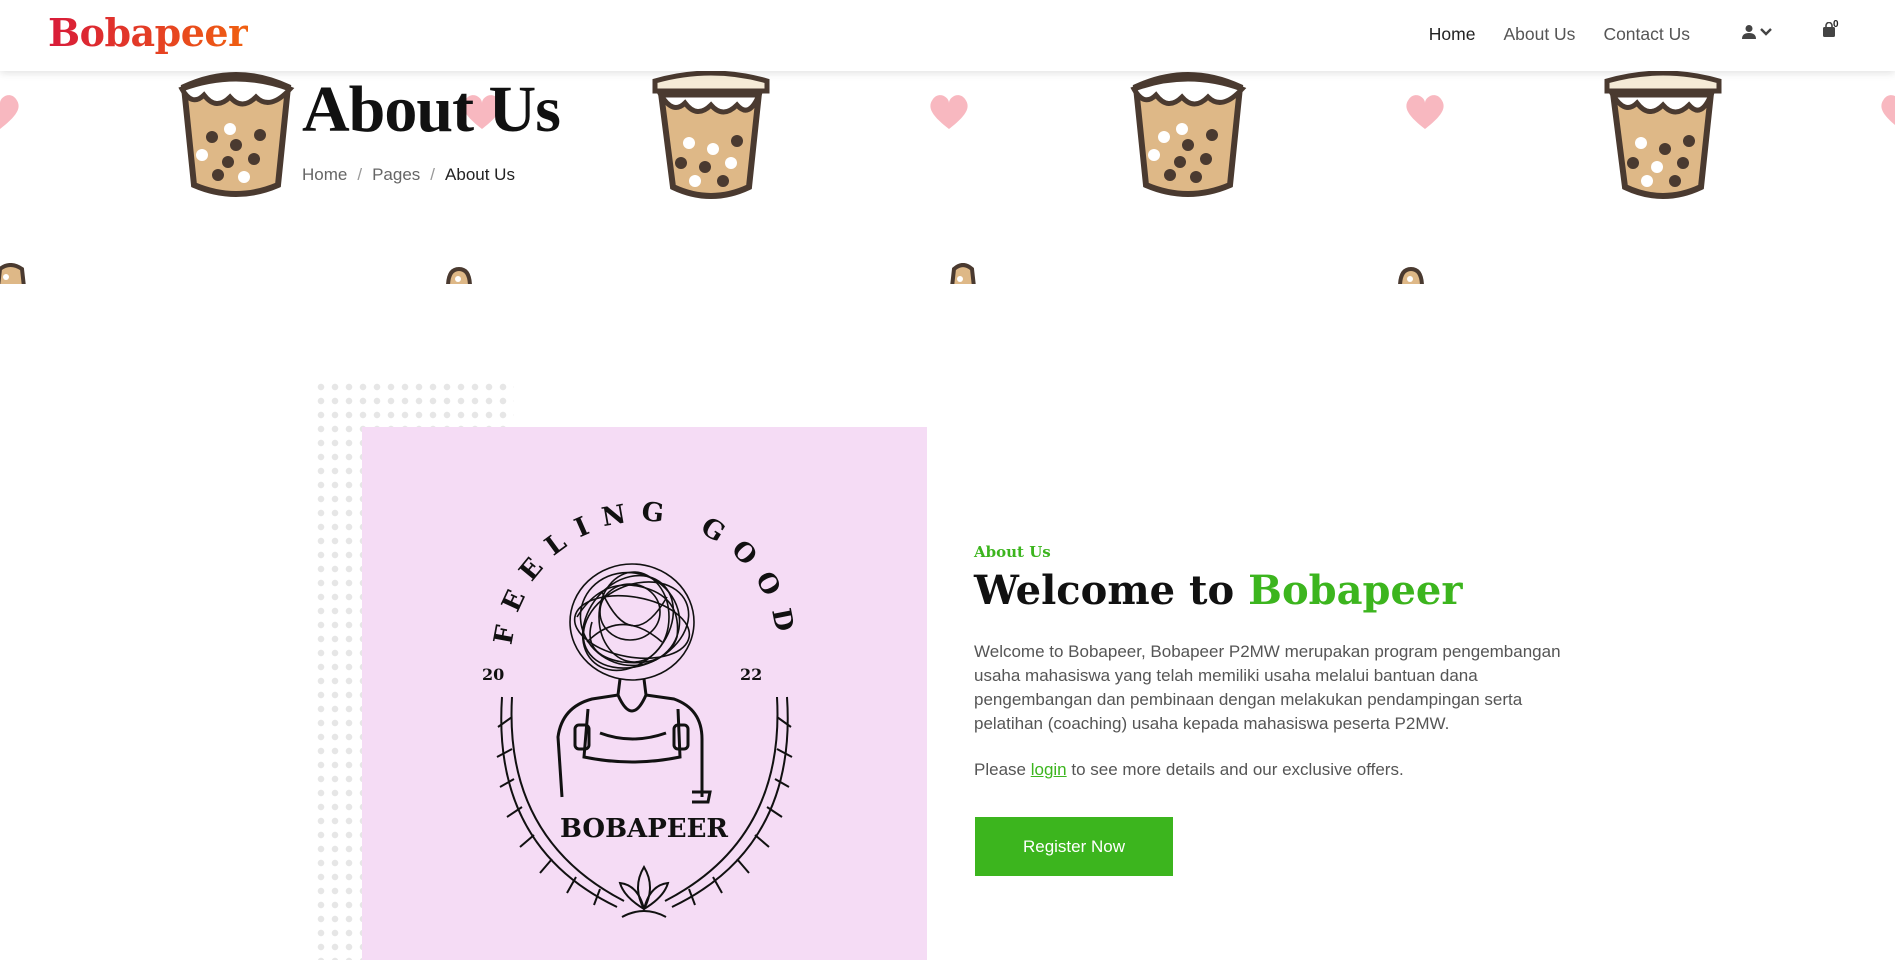 This screenshot has width=1895, height=964. What do you see at coordinates (431, 109) in the screenshot?
I see `page-title: About Us` at bounding box center [431, 109].